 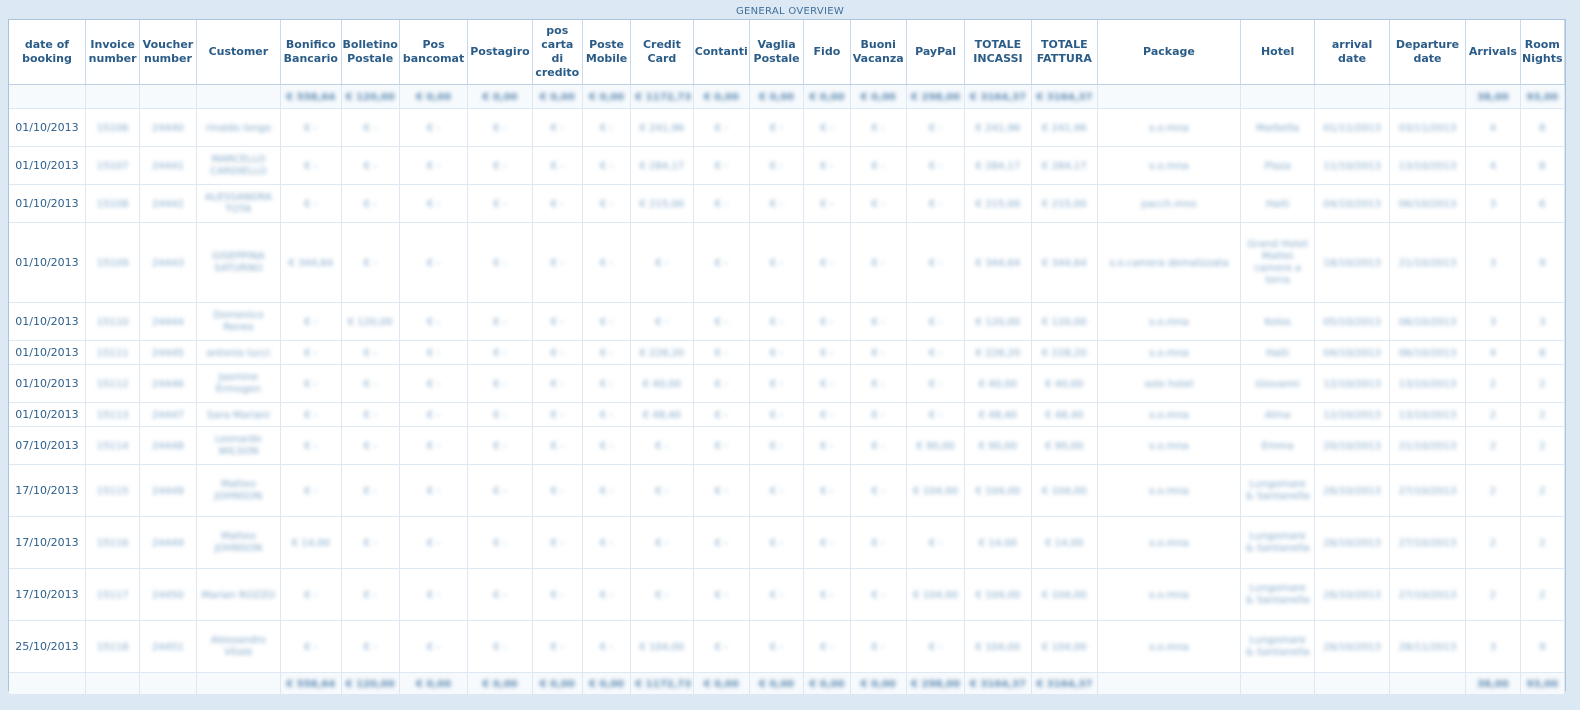 What do you see at coordinates (113, 52) in the screenshot?
I see `column-header-invoice: Invoice number` at bounding box center [113, 52].